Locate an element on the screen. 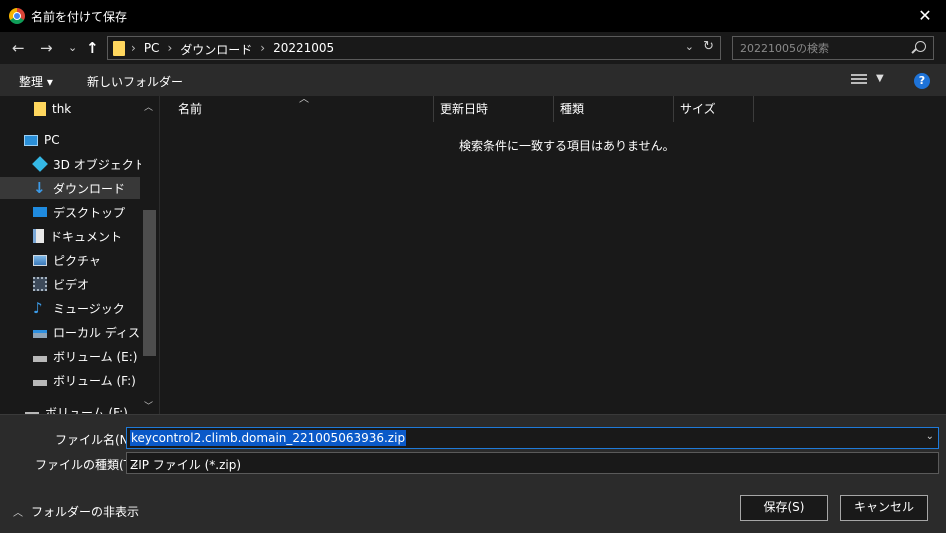 Image resolution: width=946 pixels, height=533 pixels. window-title: 名前を付けて保存 is located at coordinates (79, 17).